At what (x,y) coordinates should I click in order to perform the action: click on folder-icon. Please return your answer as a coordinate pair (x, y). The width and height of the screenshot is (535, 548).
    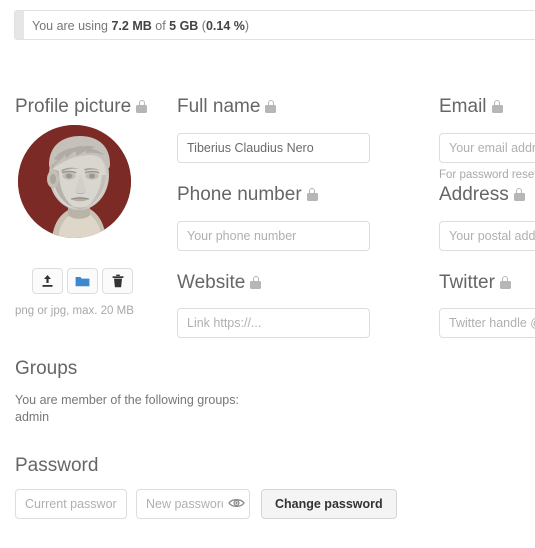
    Looking at the image, I should click on (82, 281).